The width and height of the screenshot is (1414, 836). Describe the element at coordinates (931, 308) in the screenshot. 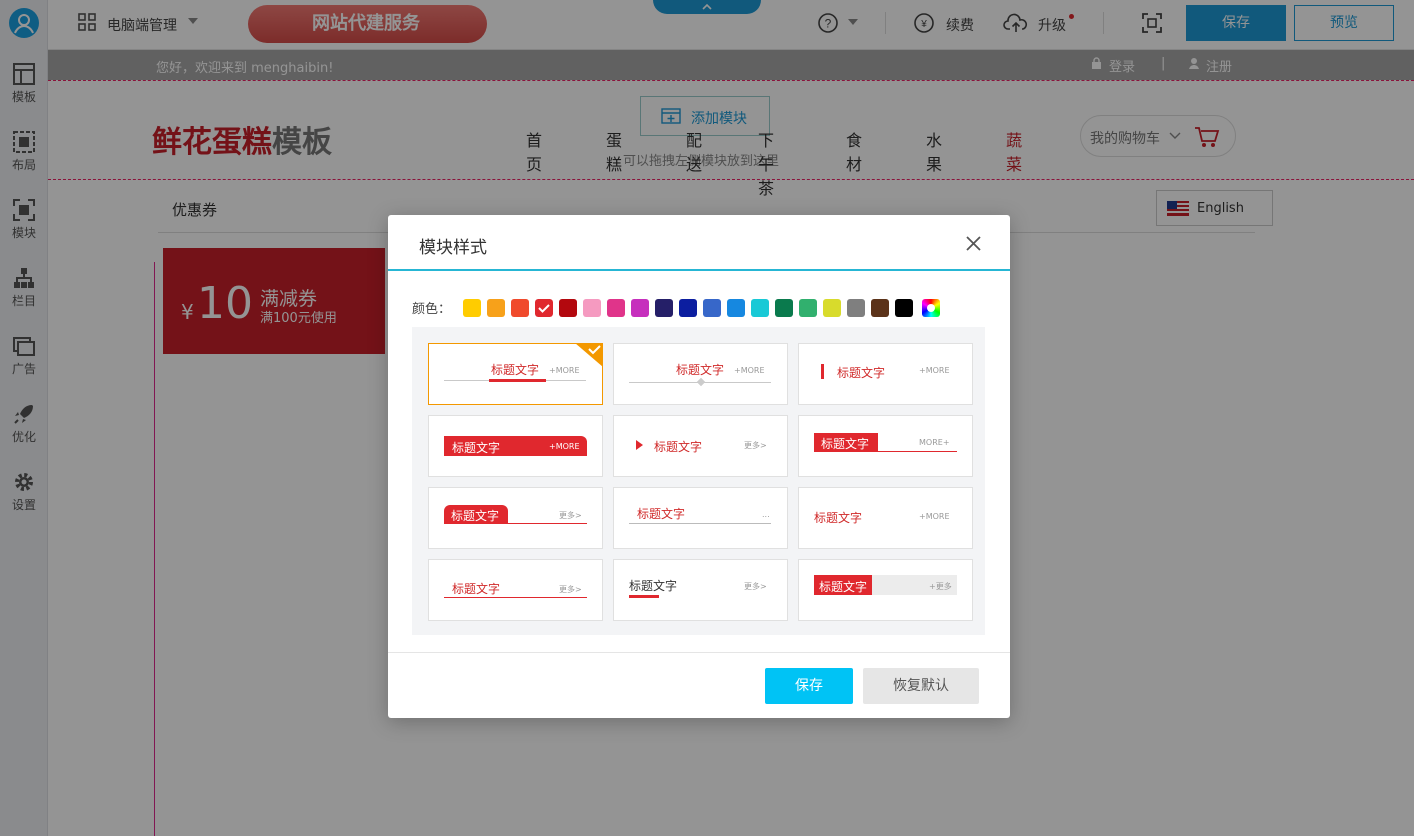

I see `custom-color-swatch` at that location.